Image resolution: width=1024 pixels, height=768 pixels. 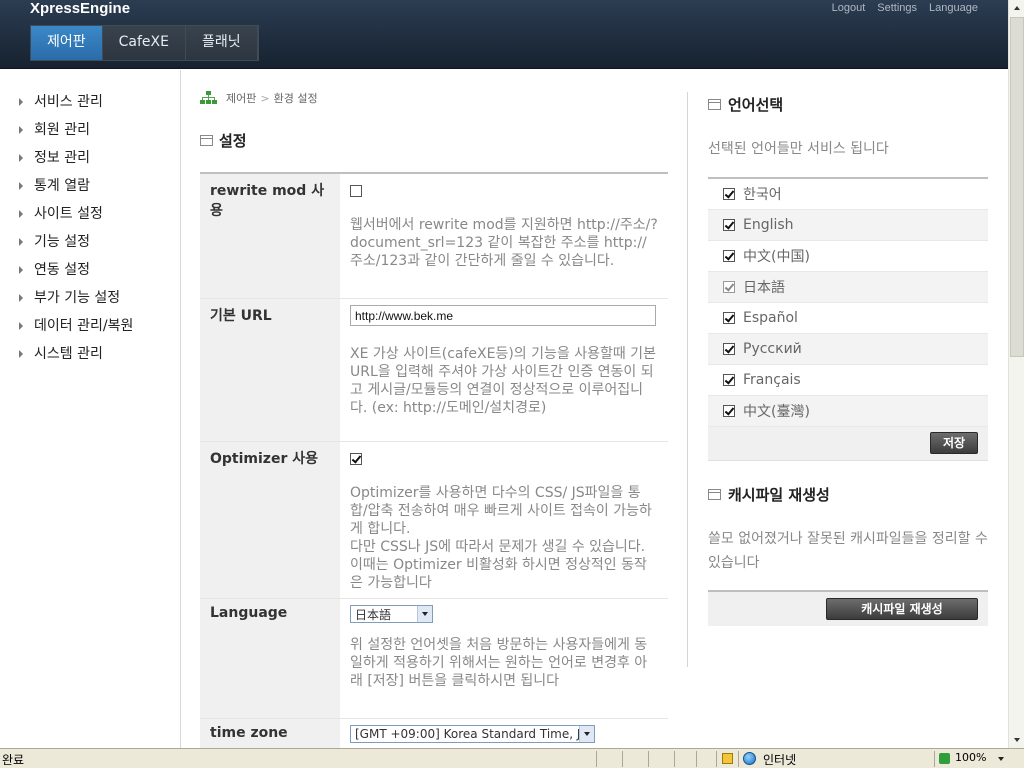 I want to click on sidebar-item-stats: 통계 열람, so click(x=90, y=190).